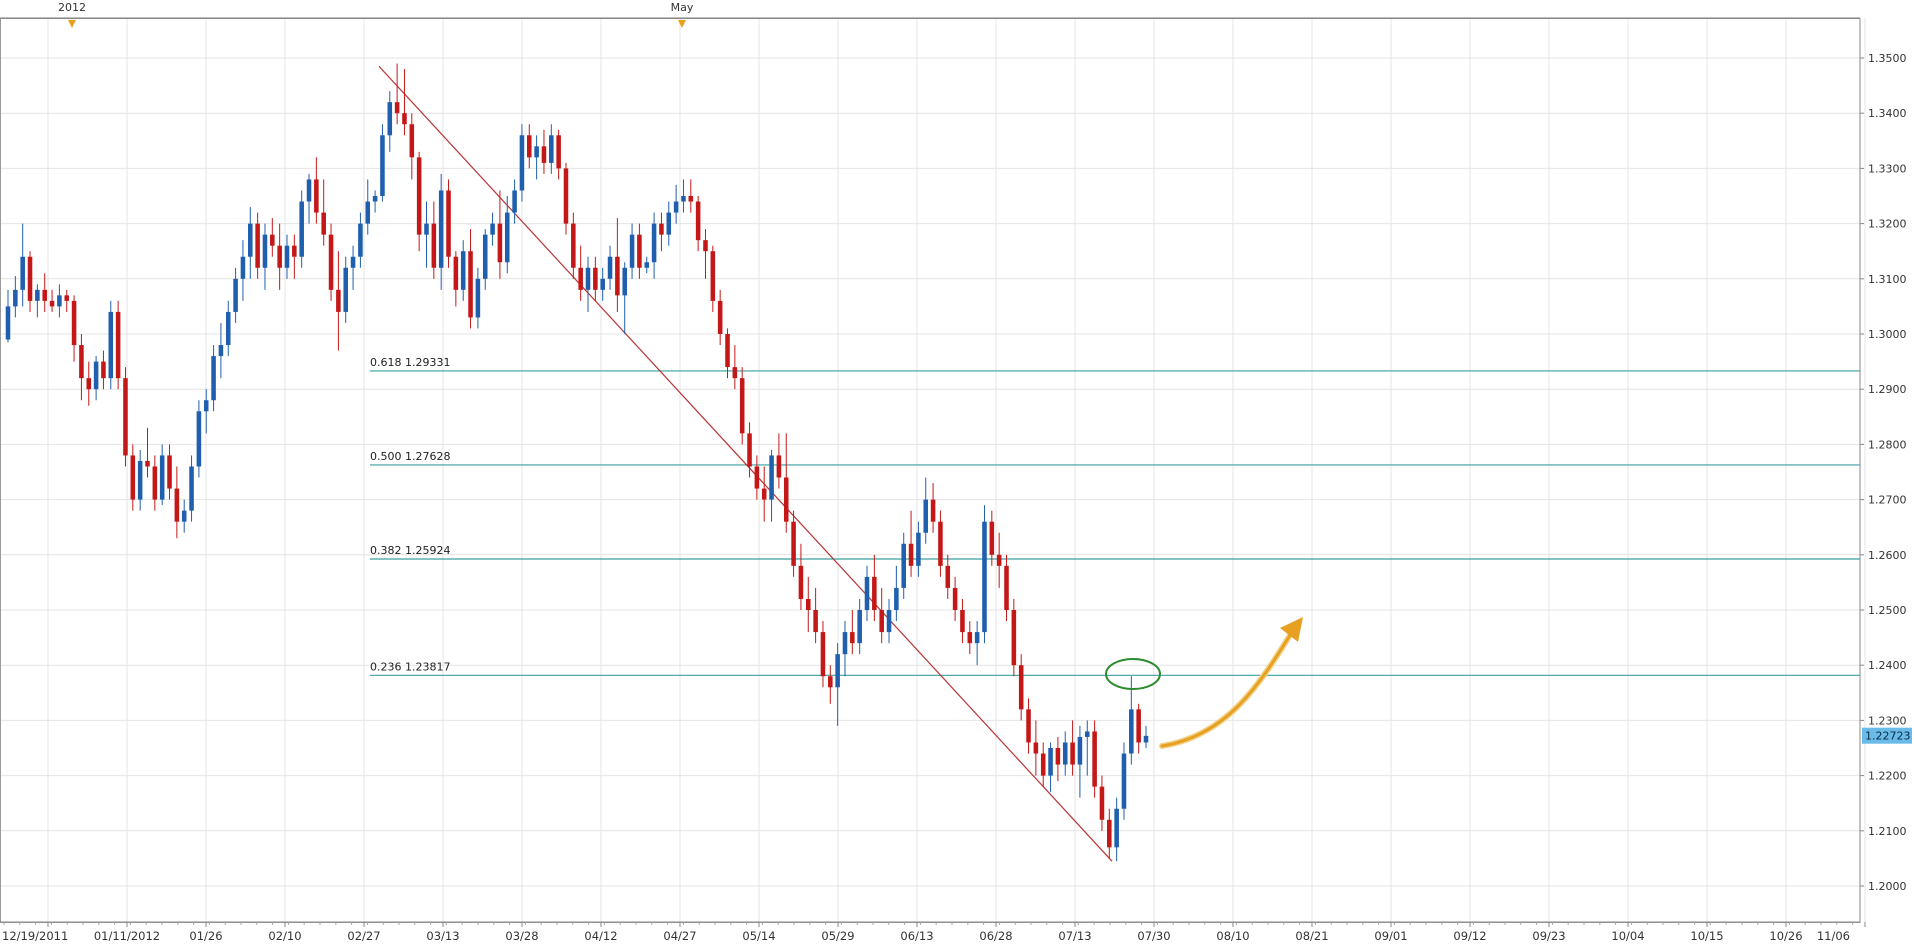 The image size is (1914, 950). Describe the element at coordinates (410, 550) in the screenshot. I see `fib-level-label: 0.382 1.25924` at that location.